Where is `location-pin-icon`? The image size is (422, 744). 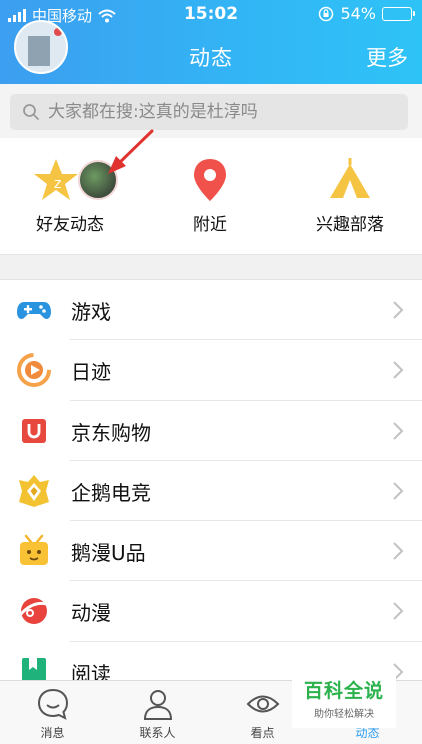 location-pin-icon is located at coordinates (210, 180).